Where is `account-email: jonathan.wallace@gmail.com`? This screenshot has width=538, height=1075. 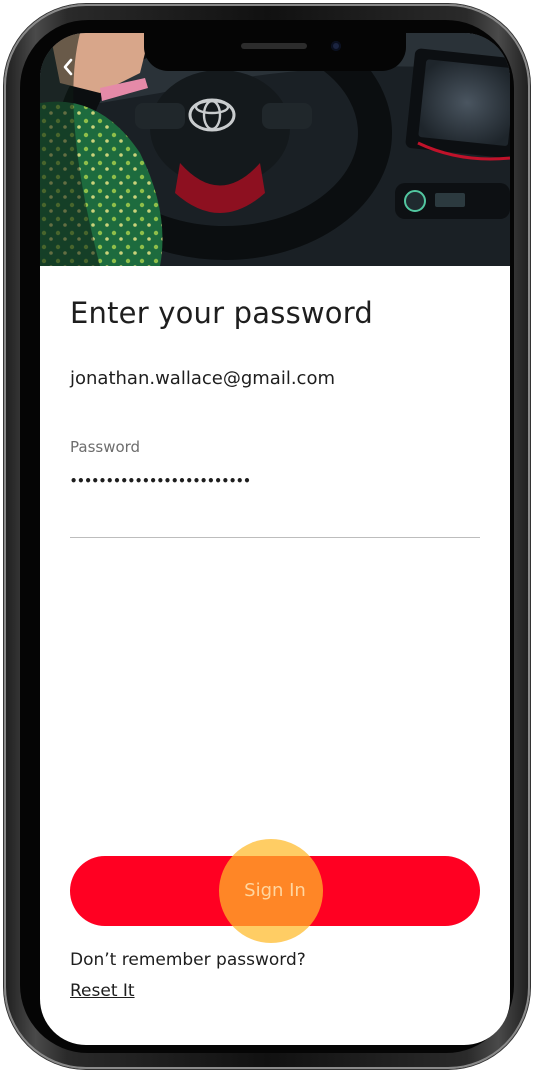 account-email: jonathan.wallace@gmail.com is located at coordinates (202, 378).